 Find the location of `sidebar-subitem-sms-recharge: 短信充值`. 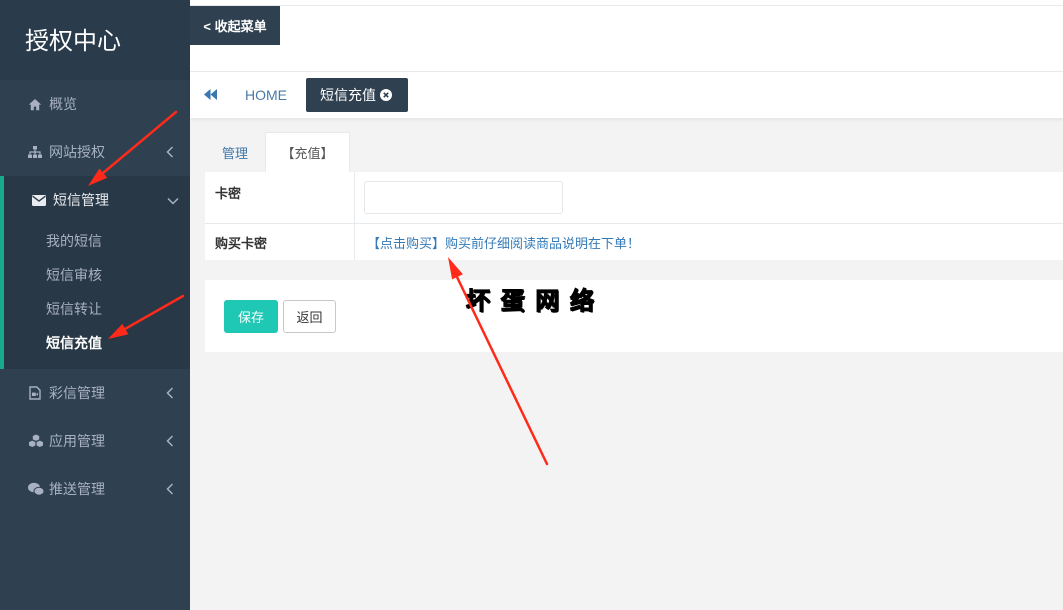

sidebar-subitem-sms-recharge: 短信充值 is located at coordinates (97, 343).